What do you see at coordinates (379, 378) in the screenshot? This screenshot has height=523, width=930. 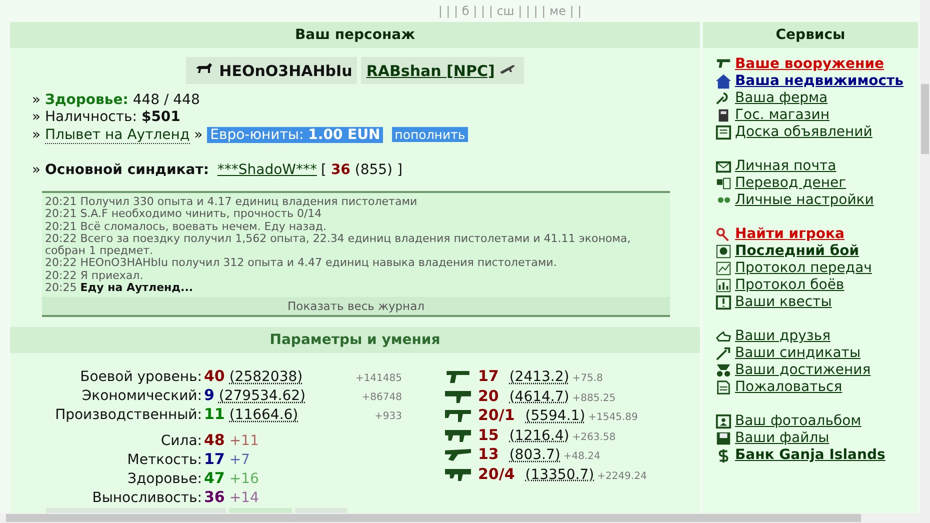 I see `stat-gain: +141485` at bounding box center [379, 378].